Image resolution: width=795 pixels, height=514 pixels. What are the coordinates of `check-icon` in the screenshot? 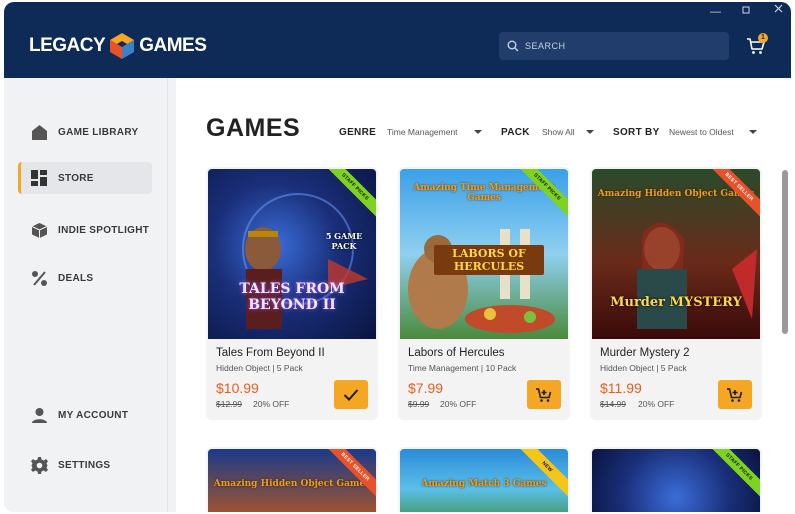 It's located at (351, 394).